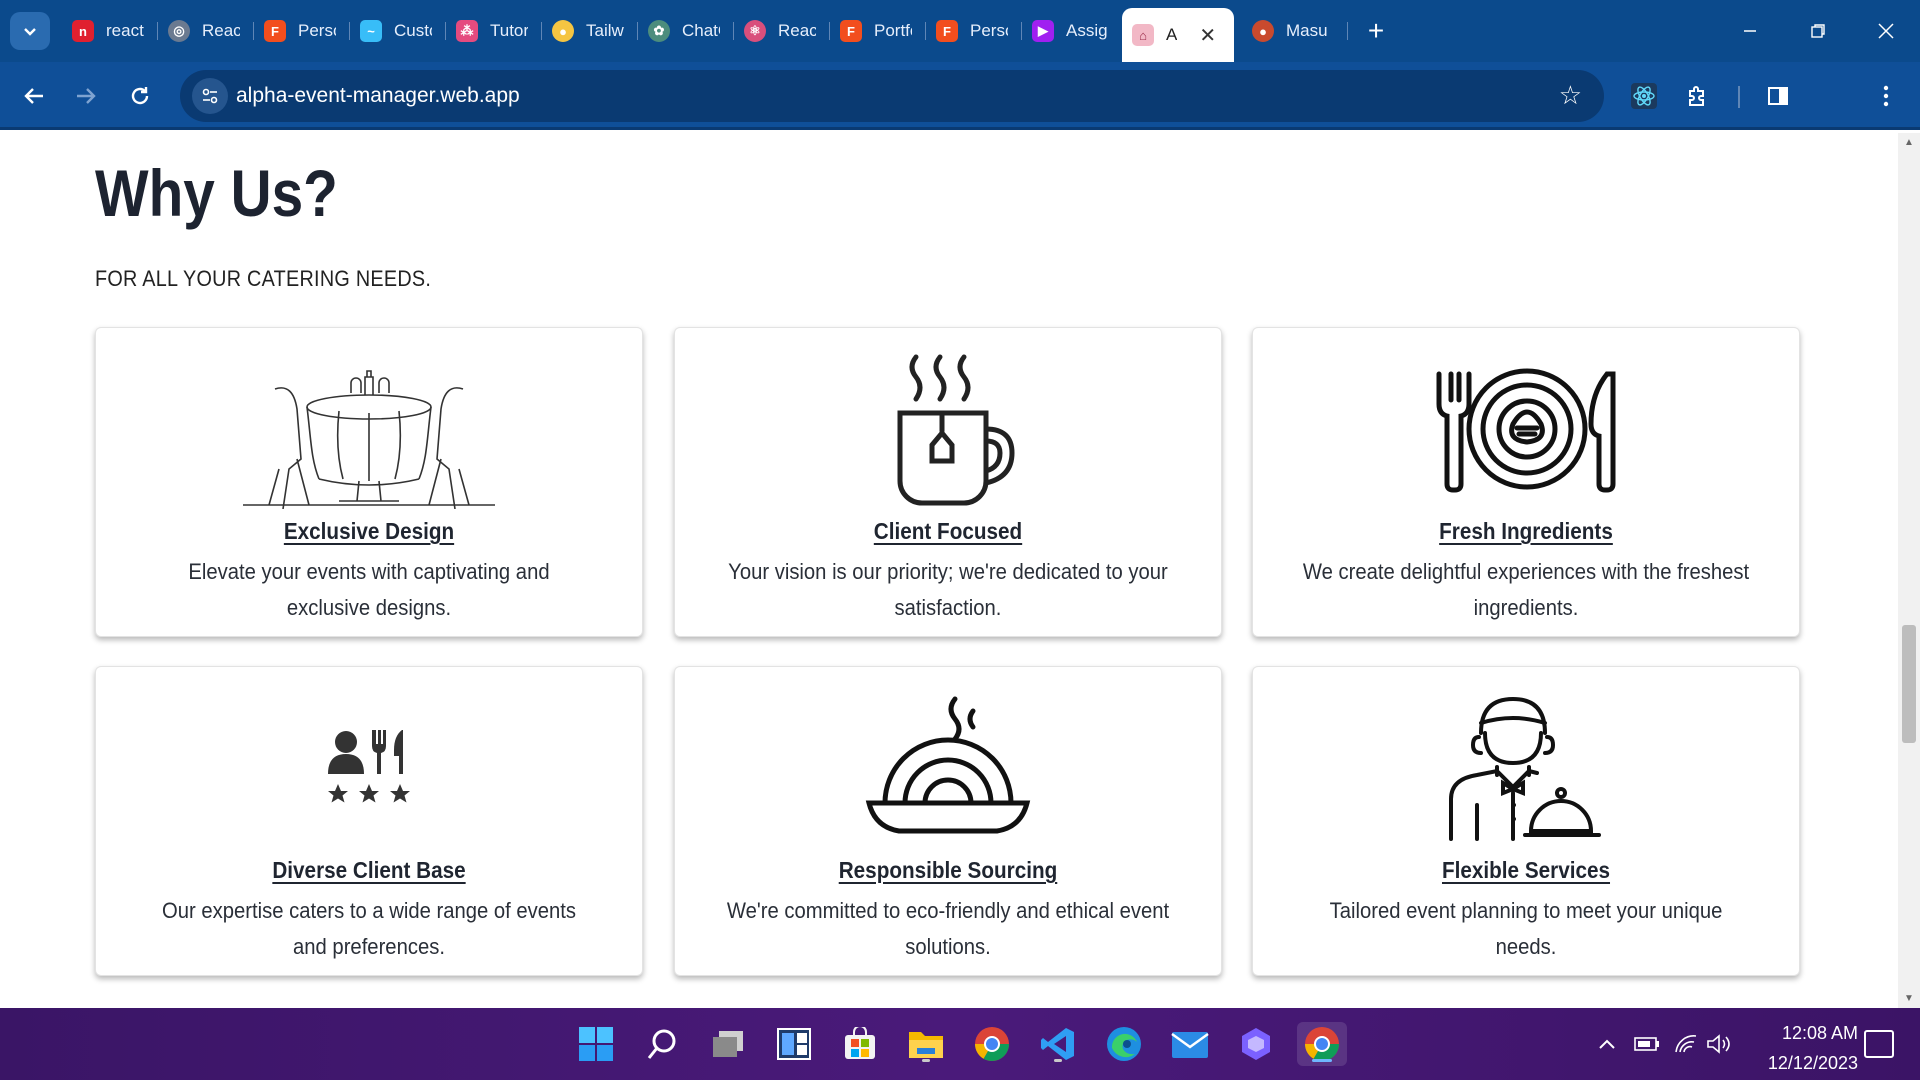  Describe the element at coordinates (1879, 1044) in the screenshot. I see `notification-center-icon` at that location.